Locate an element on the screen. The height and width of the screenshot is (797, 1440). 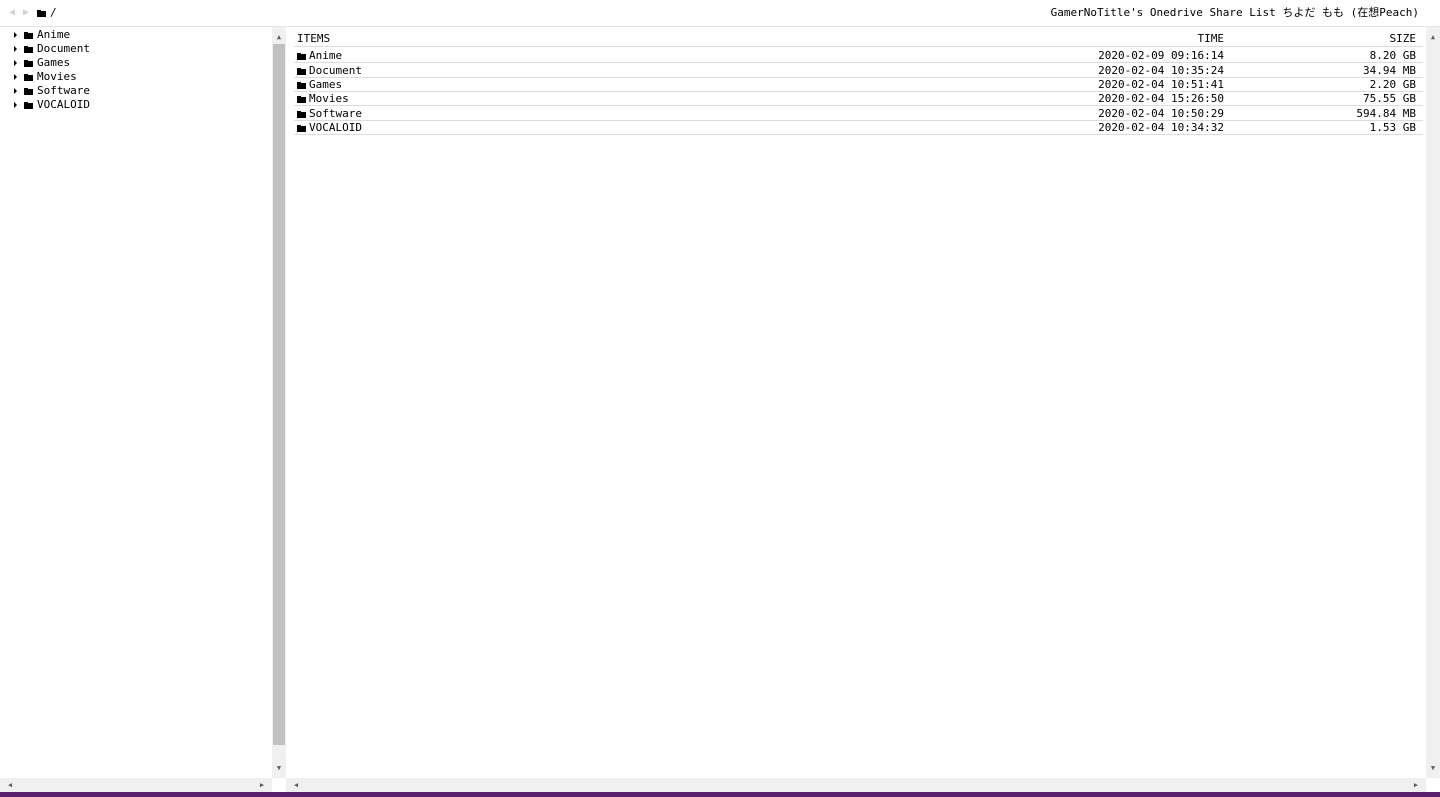
table-row: Movies 2020-02-04 15:26:50 75.55 GB is located at coordinates (858, 99).